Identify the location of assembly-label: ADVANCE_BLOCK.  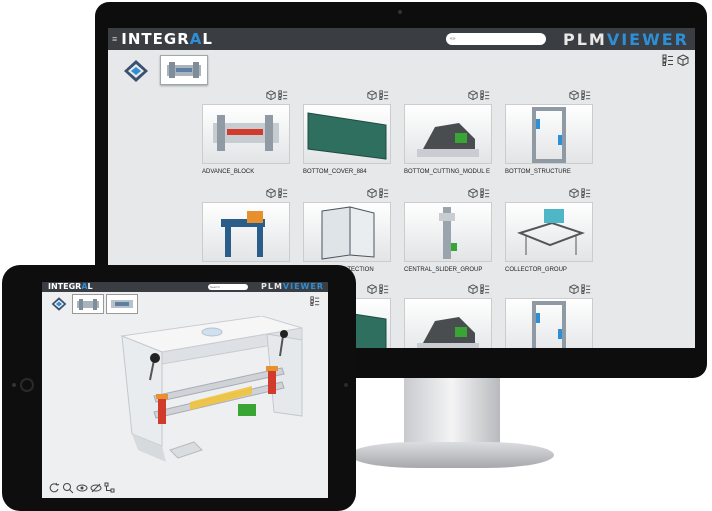
(228, 172).